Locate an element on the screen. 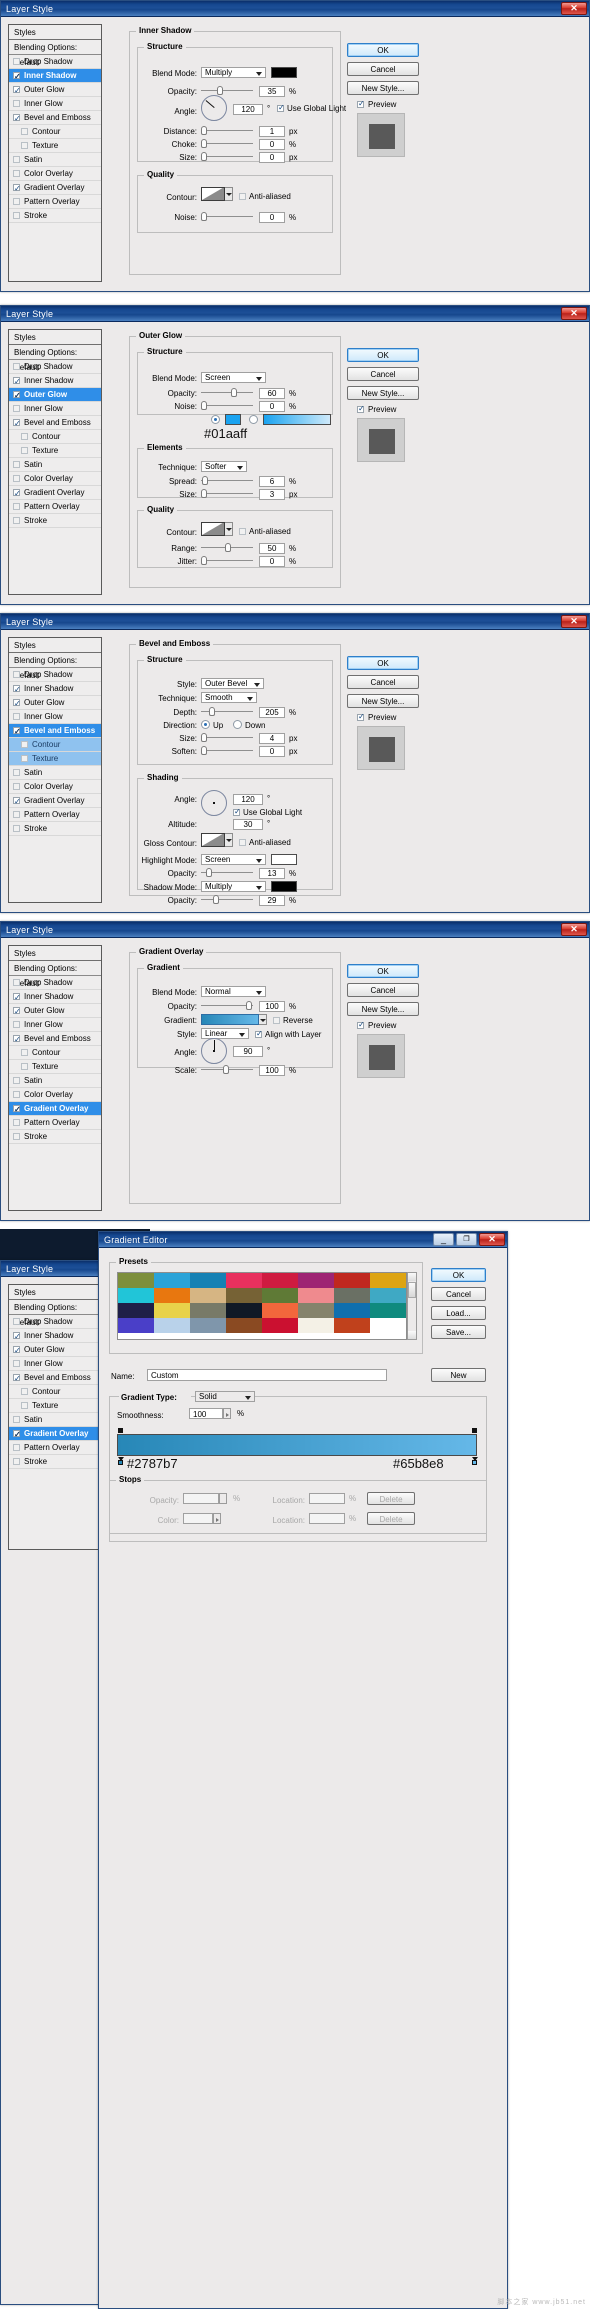 The width and height of the screenshot is (590, 2309). angle-value-4: 90 is located at coordinates (248, 1051).